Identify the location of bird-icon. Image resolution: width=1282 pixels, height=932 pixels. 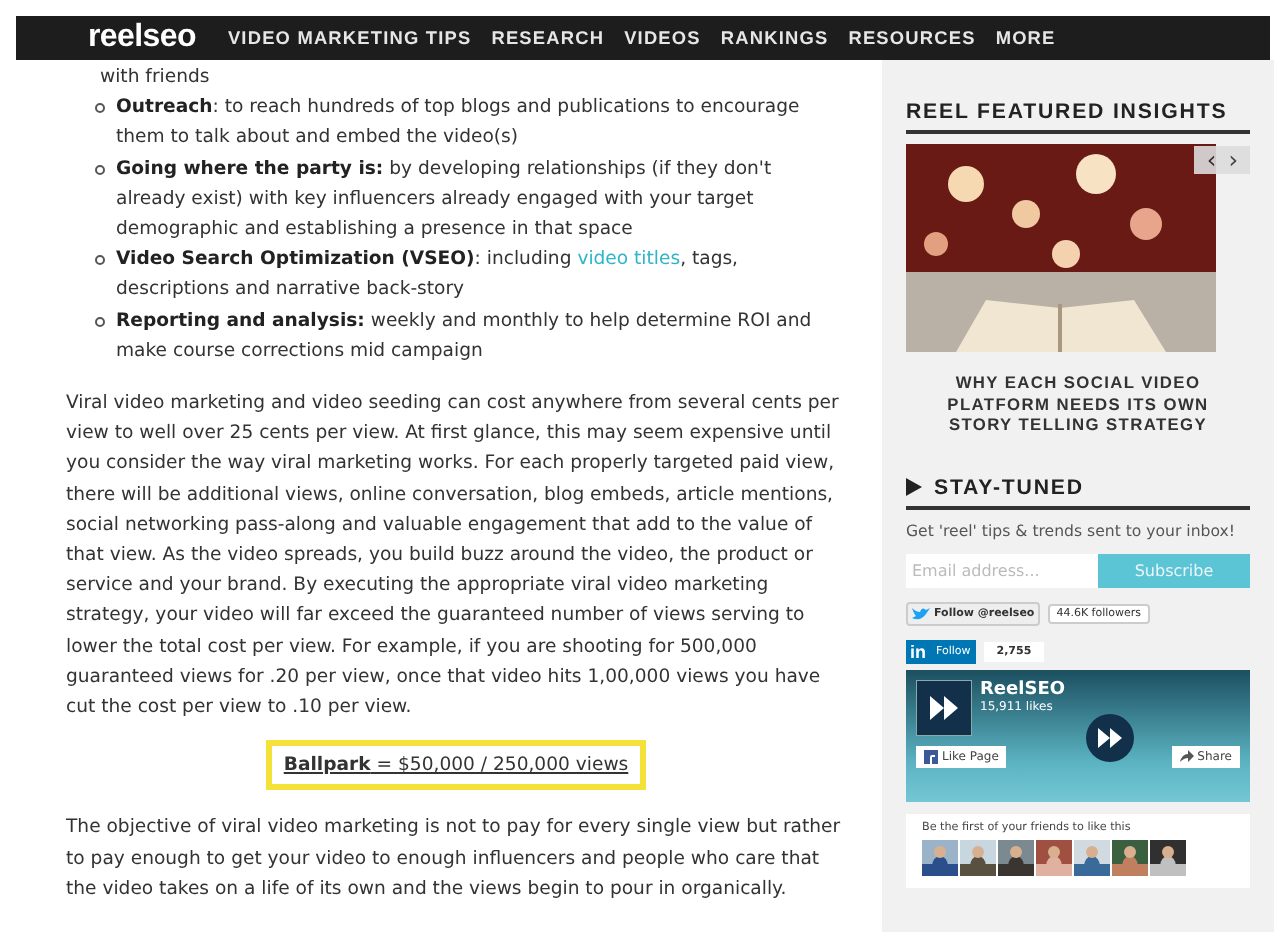
(921, 613).